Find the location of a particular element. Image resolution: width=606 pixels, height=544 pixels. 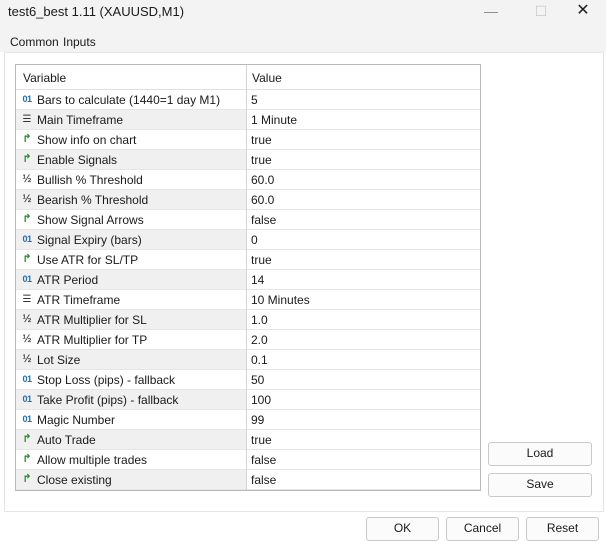

value-cell: 1.0 is located at coordinates (363, 320).